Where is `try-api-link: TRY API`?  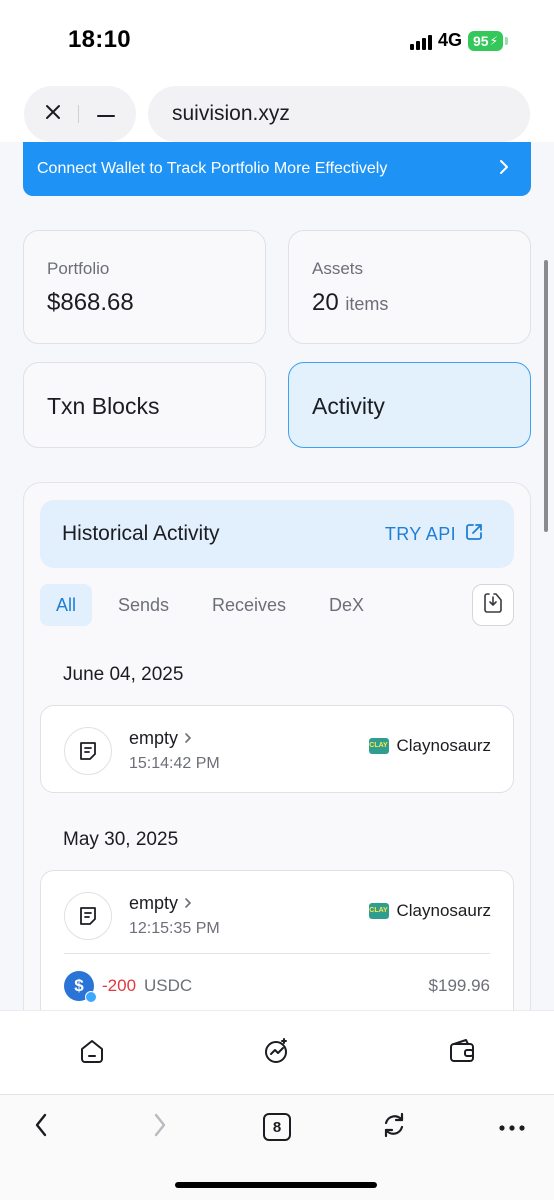
try-api-link: TRY API is located at coordinates (434, 534).